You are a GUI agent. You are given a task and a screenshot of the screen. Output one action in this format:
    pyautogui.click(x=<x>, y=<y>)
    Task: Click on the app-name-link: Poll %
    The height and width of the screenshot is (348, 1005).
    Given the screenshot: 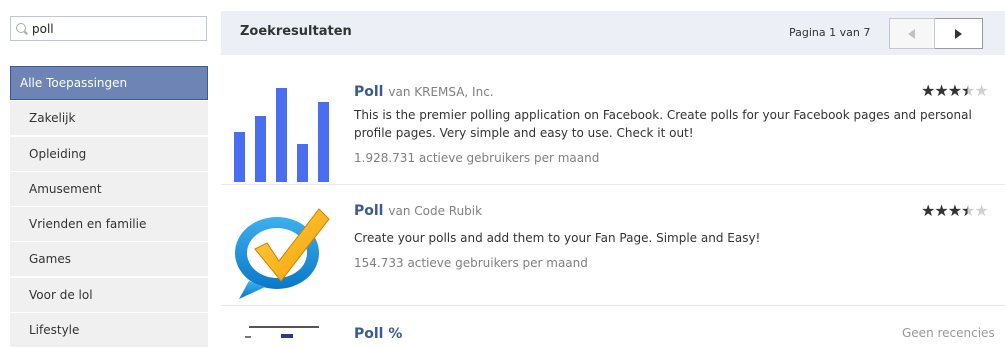 What is the action you would take?
    pyautogui.click(x=378, y=332)
    